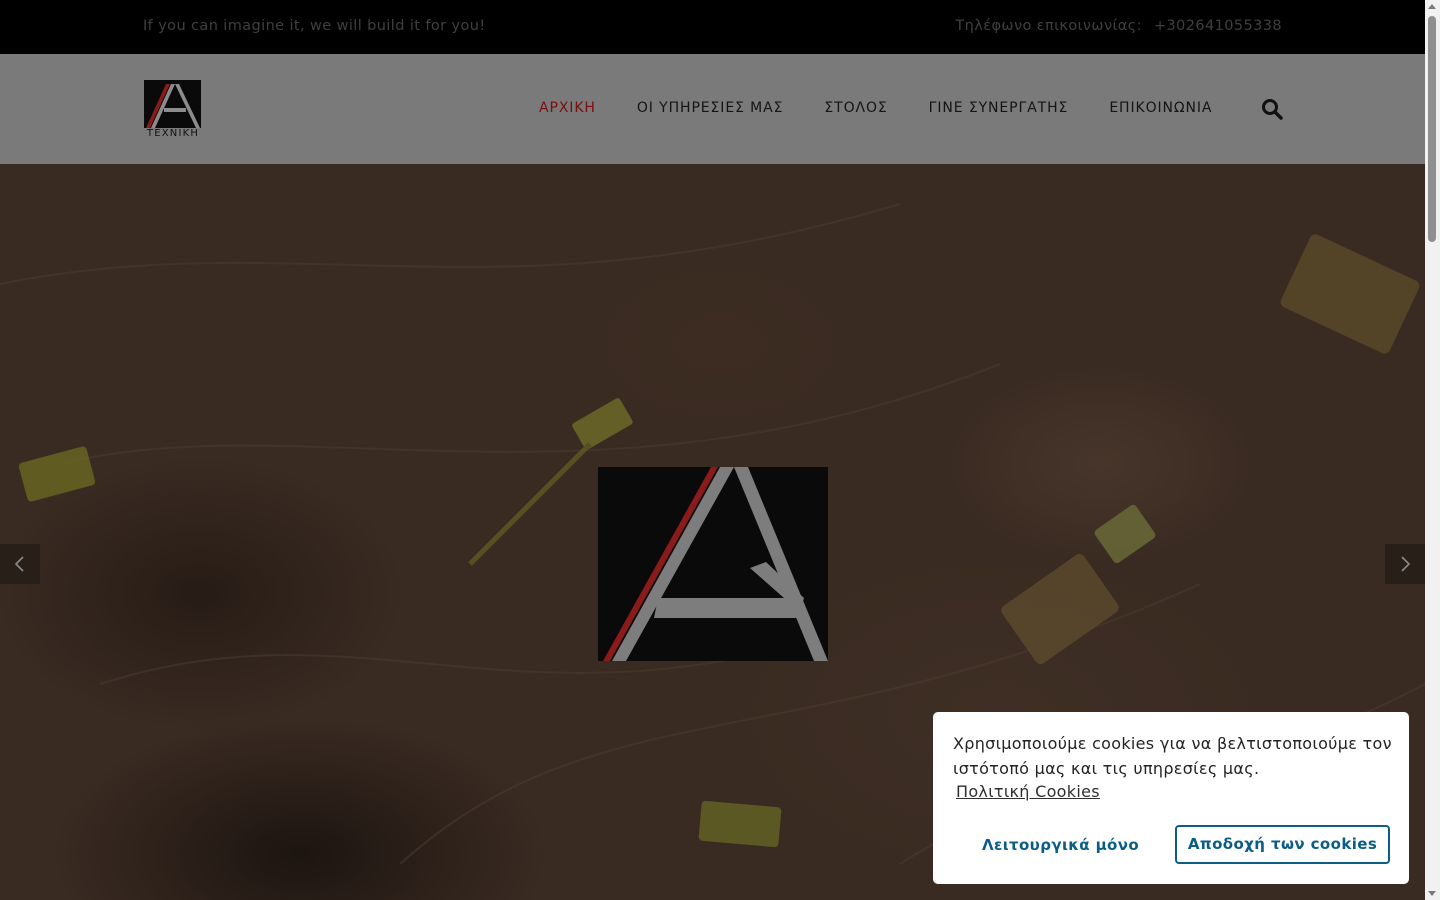 This screenshot has height=900, width=1440. I want to click on logo-mark, so click(172, 104).